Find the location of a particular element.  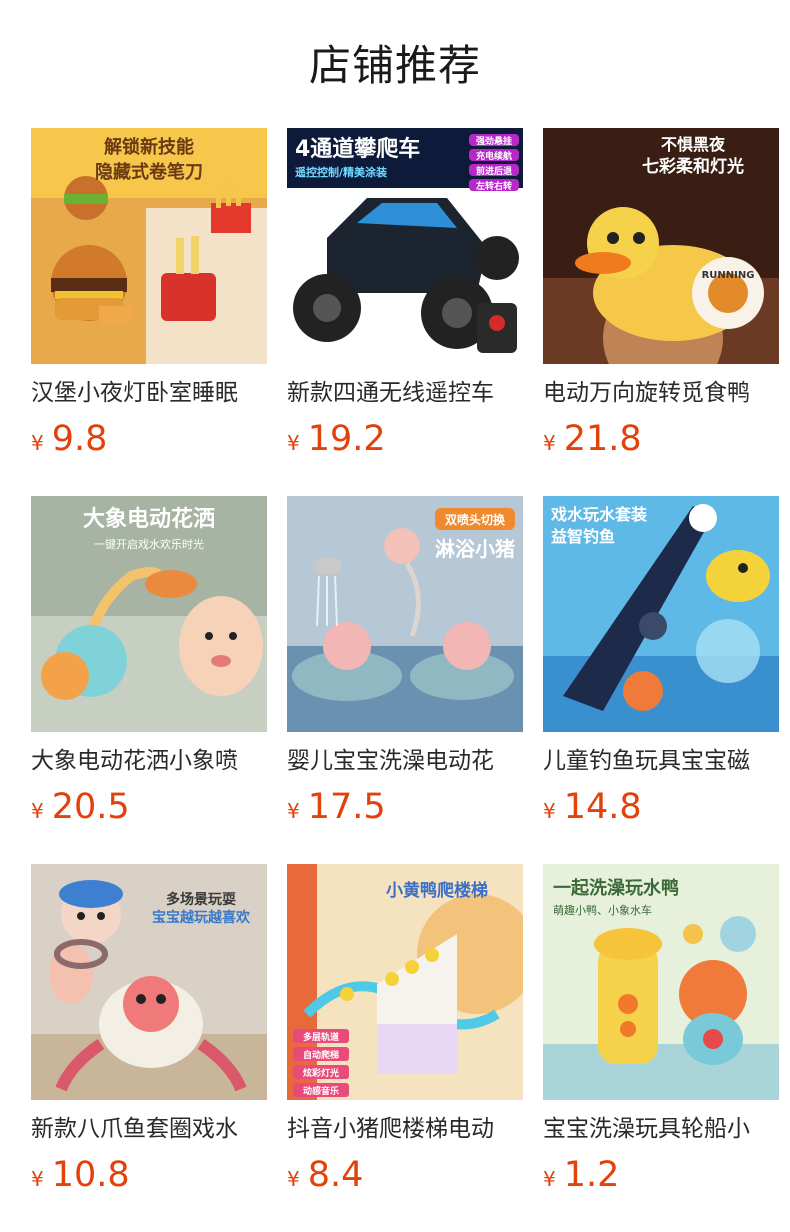

svg-text: 七彩柔和灯光 is located at coordinates (693, 166).